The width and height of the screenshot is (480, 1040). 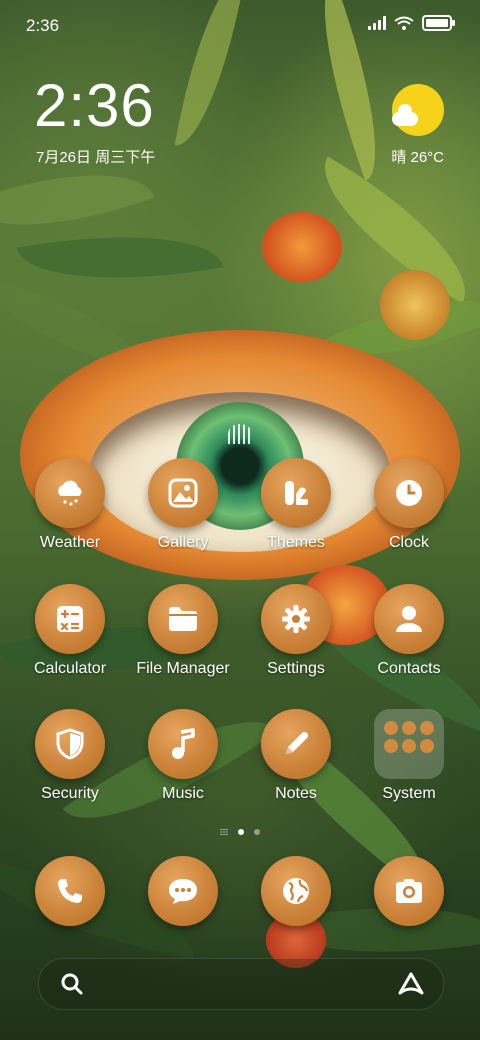 I want to click on app-themes: Themes, so click(x=296, y=505).